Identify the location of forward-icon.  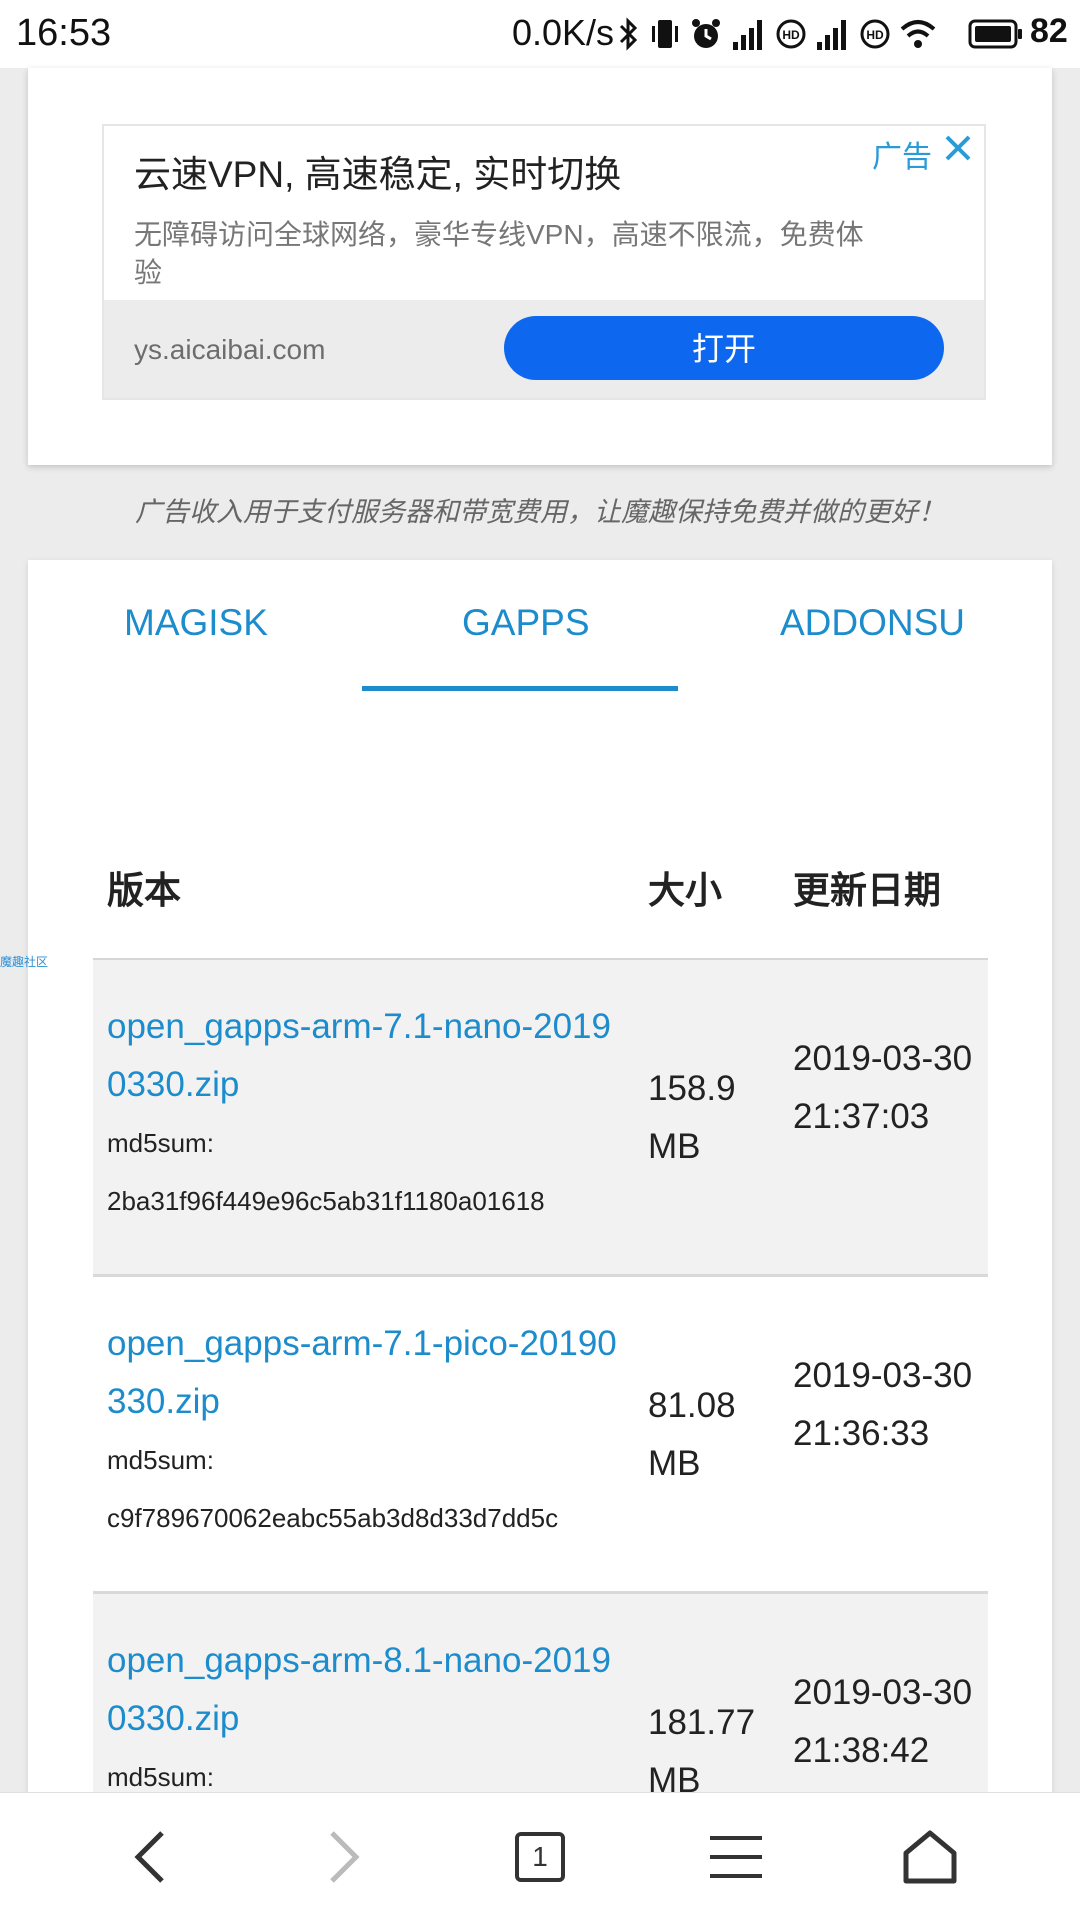
(345, 1857).